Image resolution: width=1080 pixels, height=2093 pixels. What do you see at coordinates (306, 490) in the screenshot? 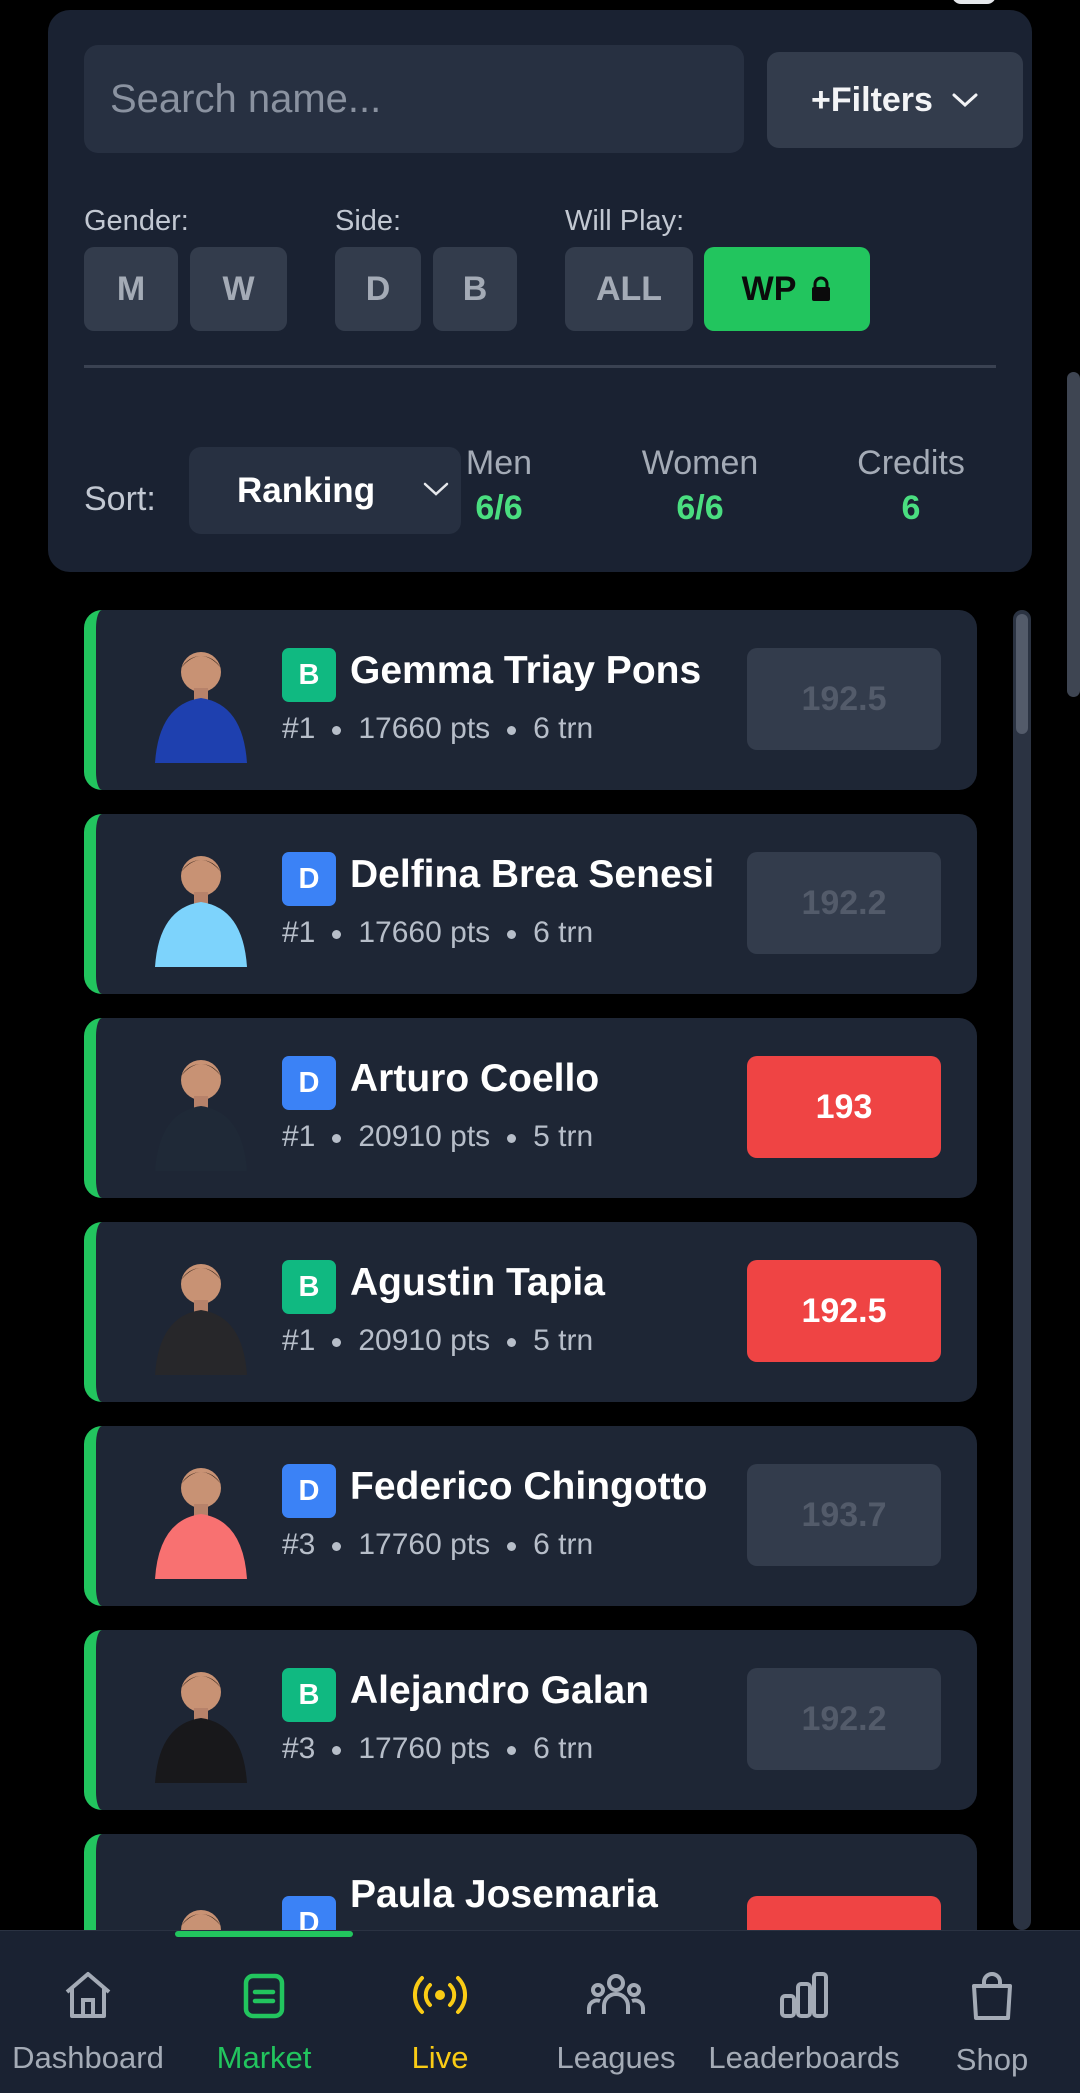
I see `sort-value: Ranking` at bounding box center [306, 490].